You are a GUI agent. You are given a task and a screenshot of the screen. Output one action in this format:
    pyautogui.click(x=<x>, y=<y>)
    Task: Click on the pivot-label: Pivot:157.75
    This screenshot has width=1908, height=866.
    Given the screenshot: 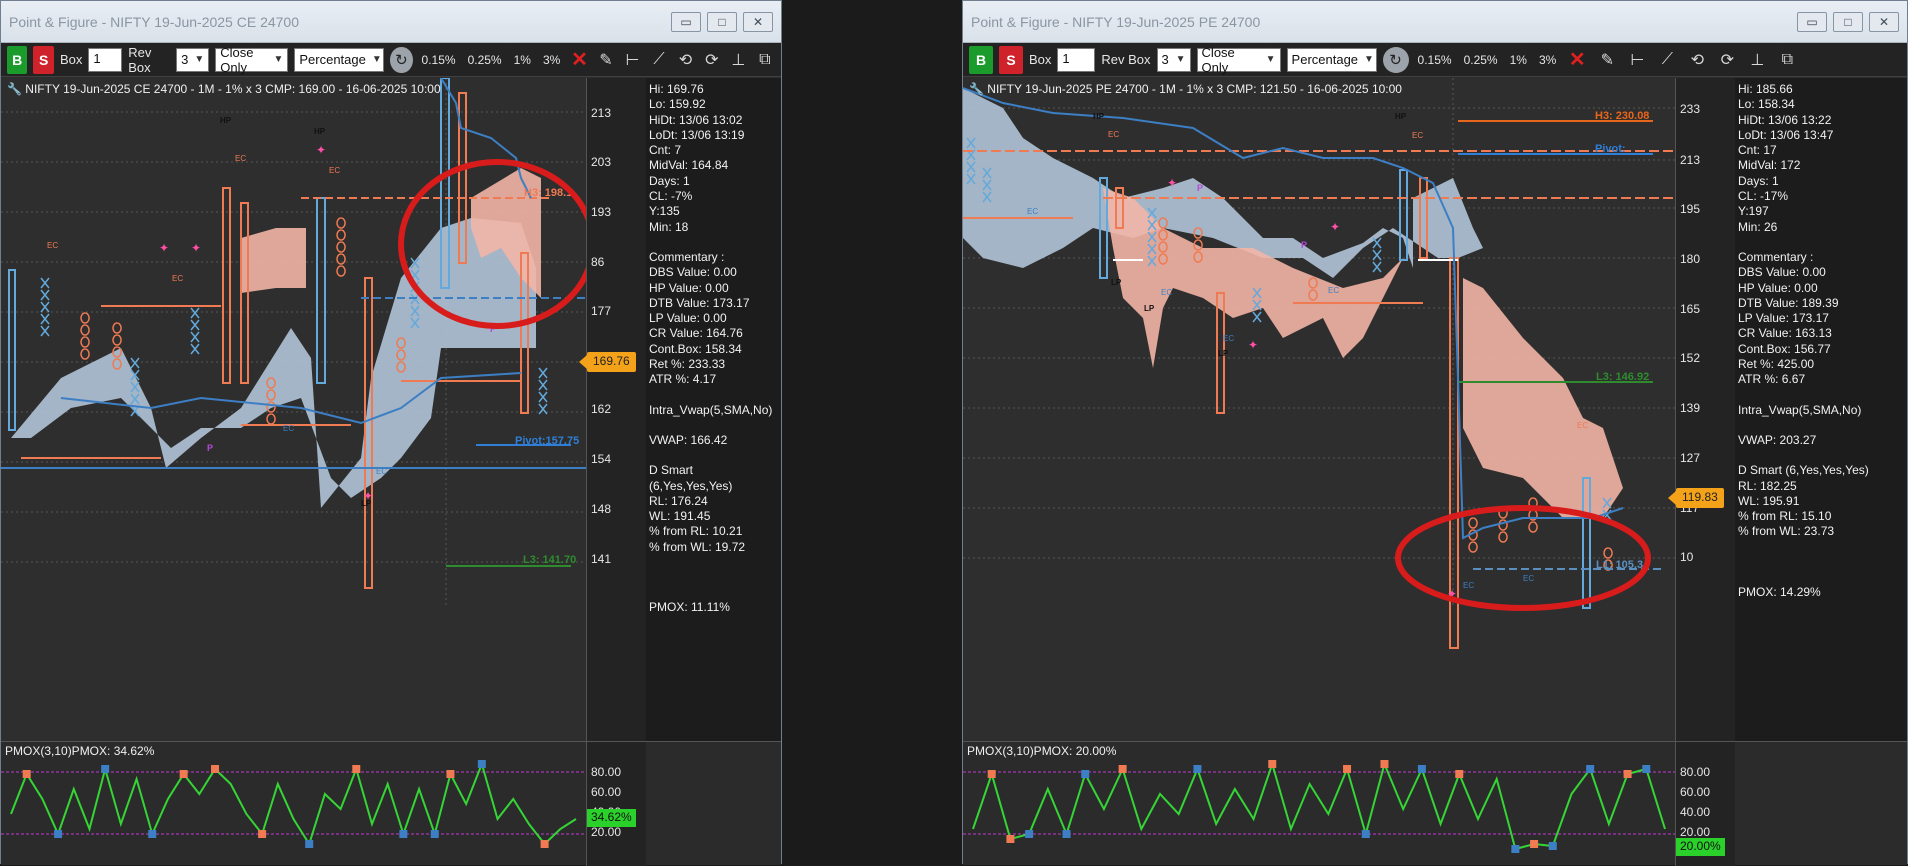 What is the action you would take?
    pyautogui.click(x=547, y=441)
    